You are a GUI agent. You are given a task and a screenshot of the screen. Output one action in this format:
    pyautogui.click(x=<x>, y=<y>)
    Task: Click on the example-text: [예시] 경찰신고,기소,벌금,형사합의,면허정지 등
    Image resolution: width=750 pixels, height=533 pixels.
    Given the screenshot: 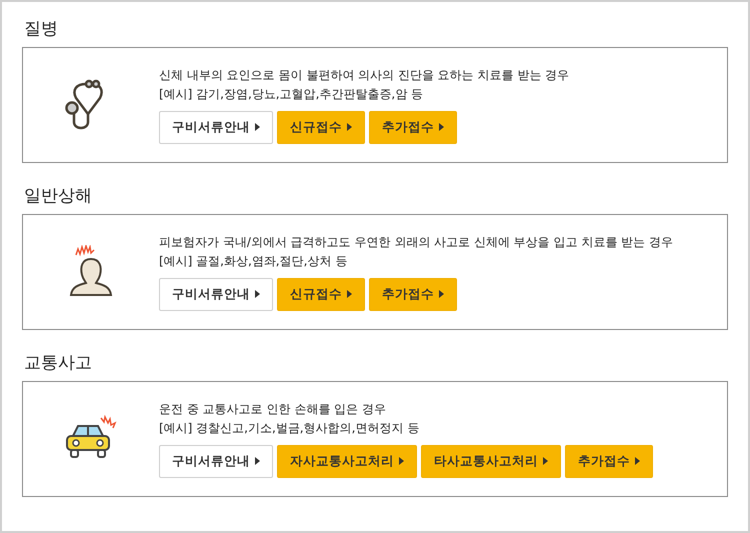 What is the action you would take?
    pyautogui.click(x=289, y=428)
    